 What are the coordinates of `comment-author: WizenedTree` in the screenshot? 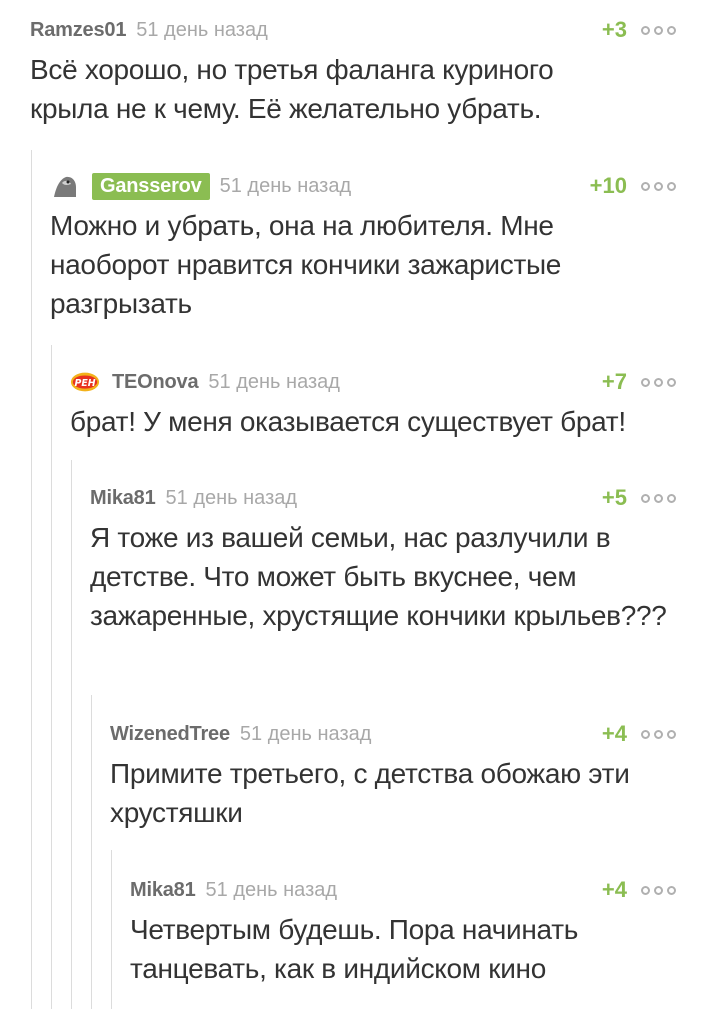 It's located at (170, 734).